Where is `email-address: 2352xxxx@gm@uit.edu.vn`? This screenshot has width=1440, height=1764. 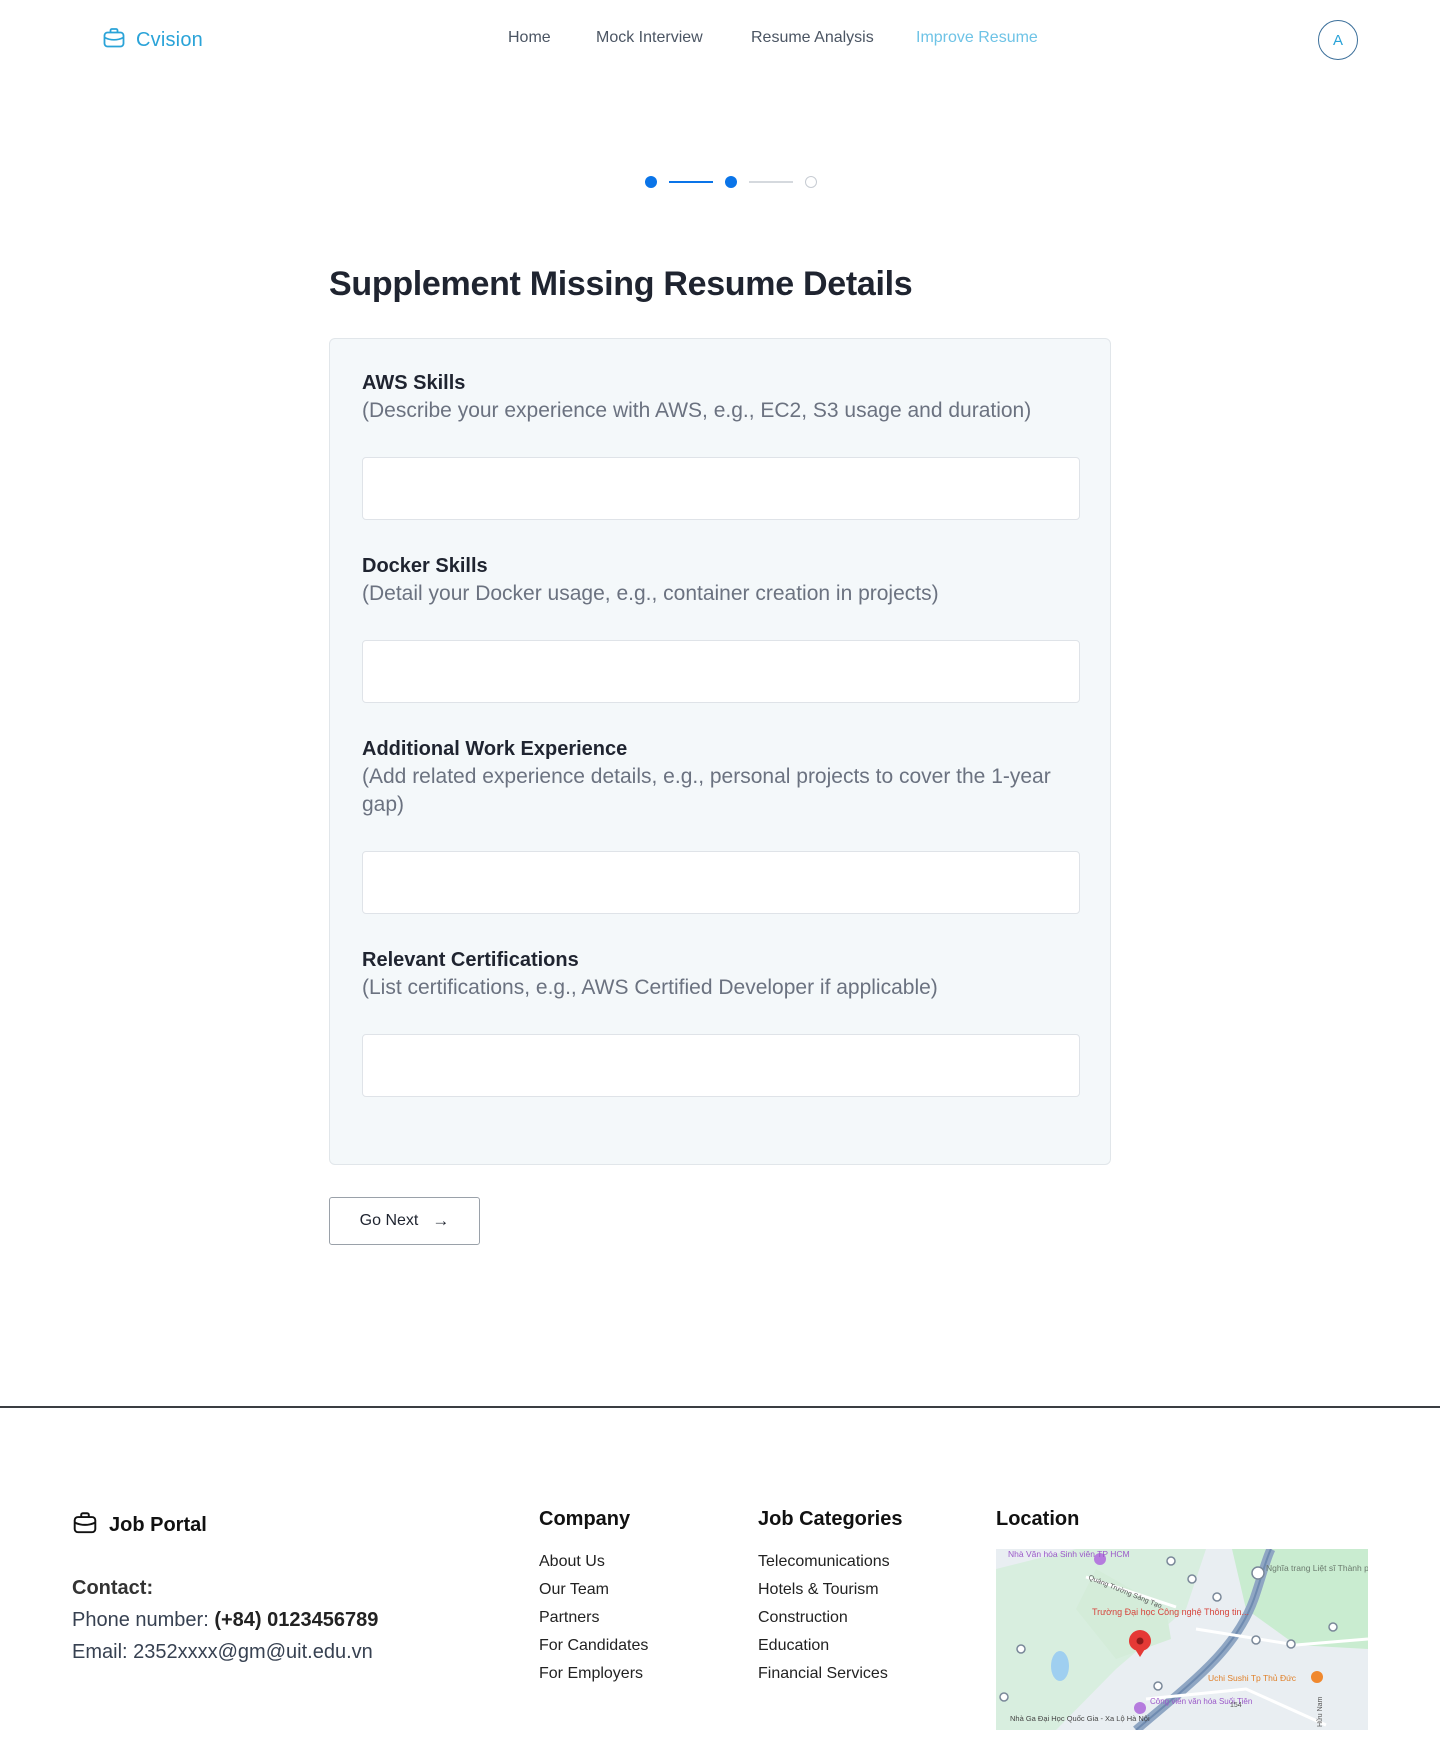 email-address: 2352xxxx@gm@uit.edu.vn is located at coordinates (253, 1652).